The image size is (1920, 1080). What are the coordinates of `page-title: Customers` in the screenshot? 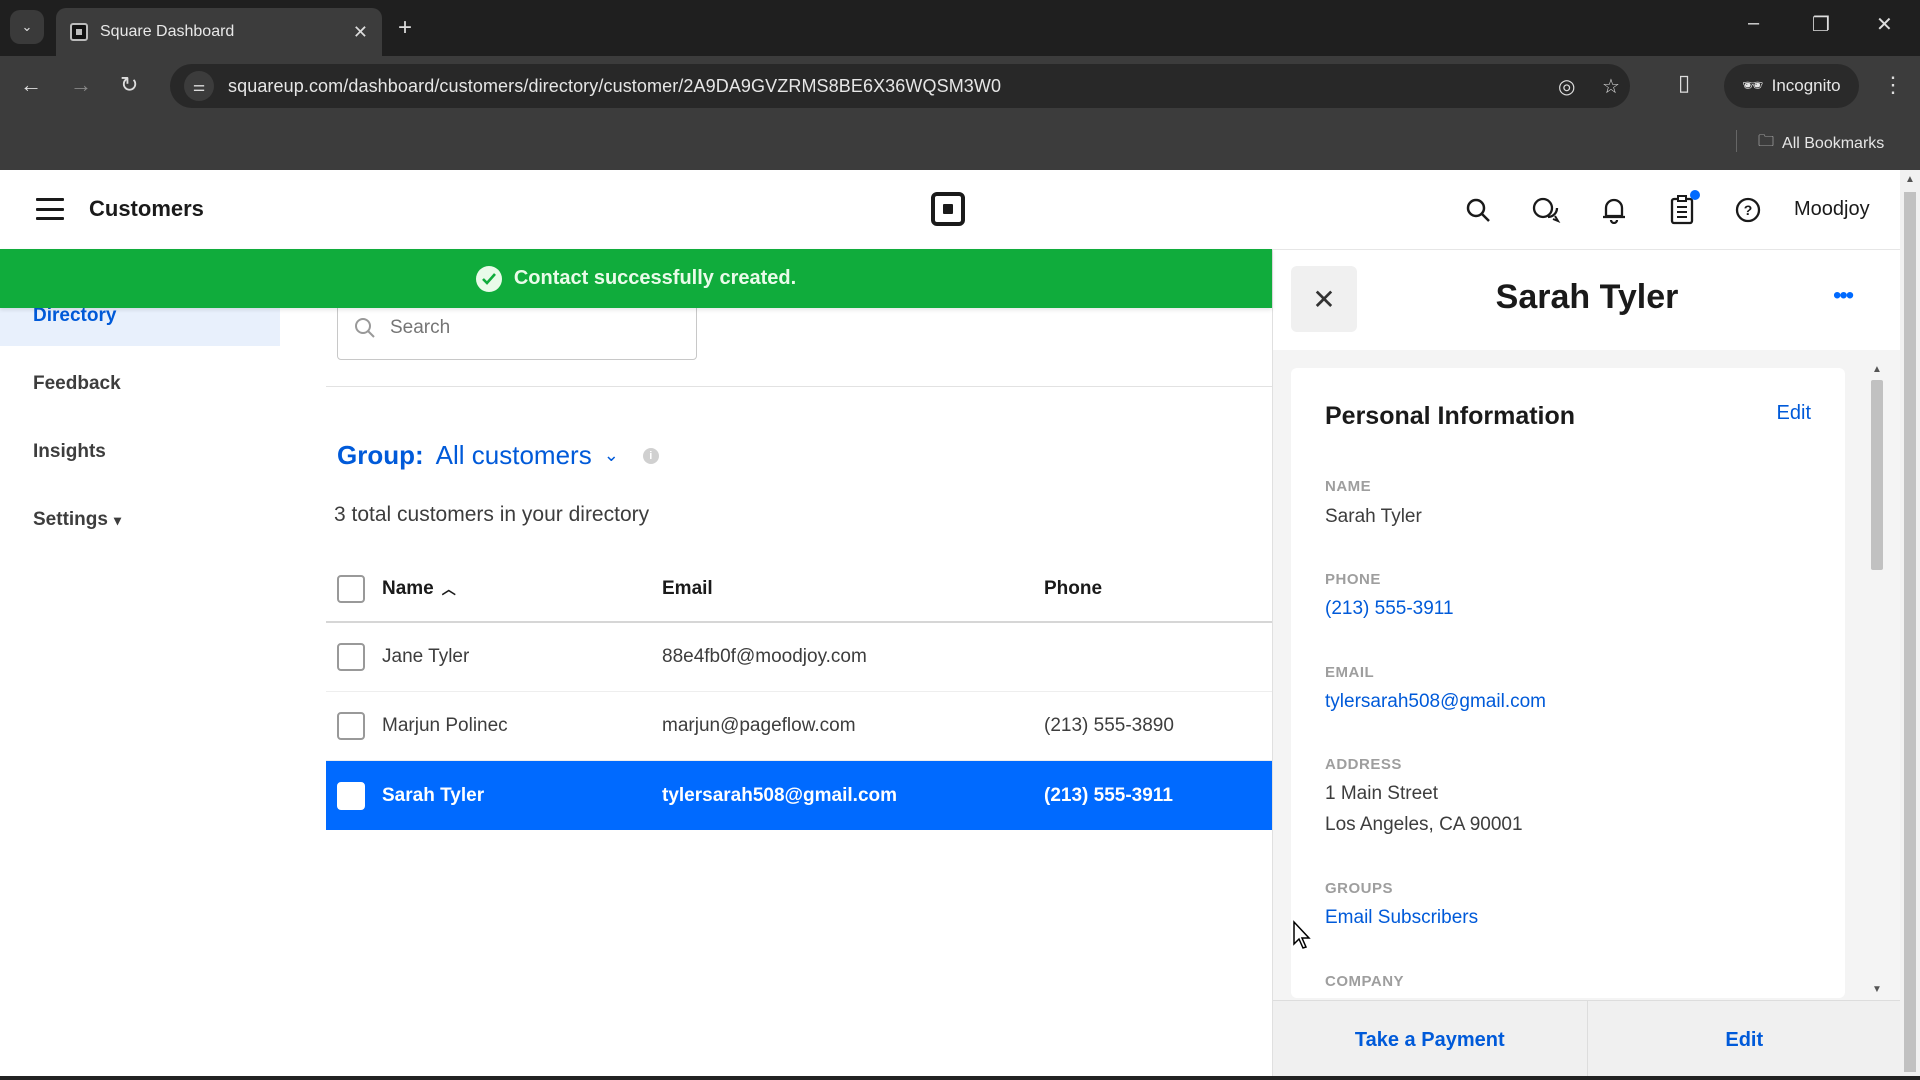 It's located at (146, 208).